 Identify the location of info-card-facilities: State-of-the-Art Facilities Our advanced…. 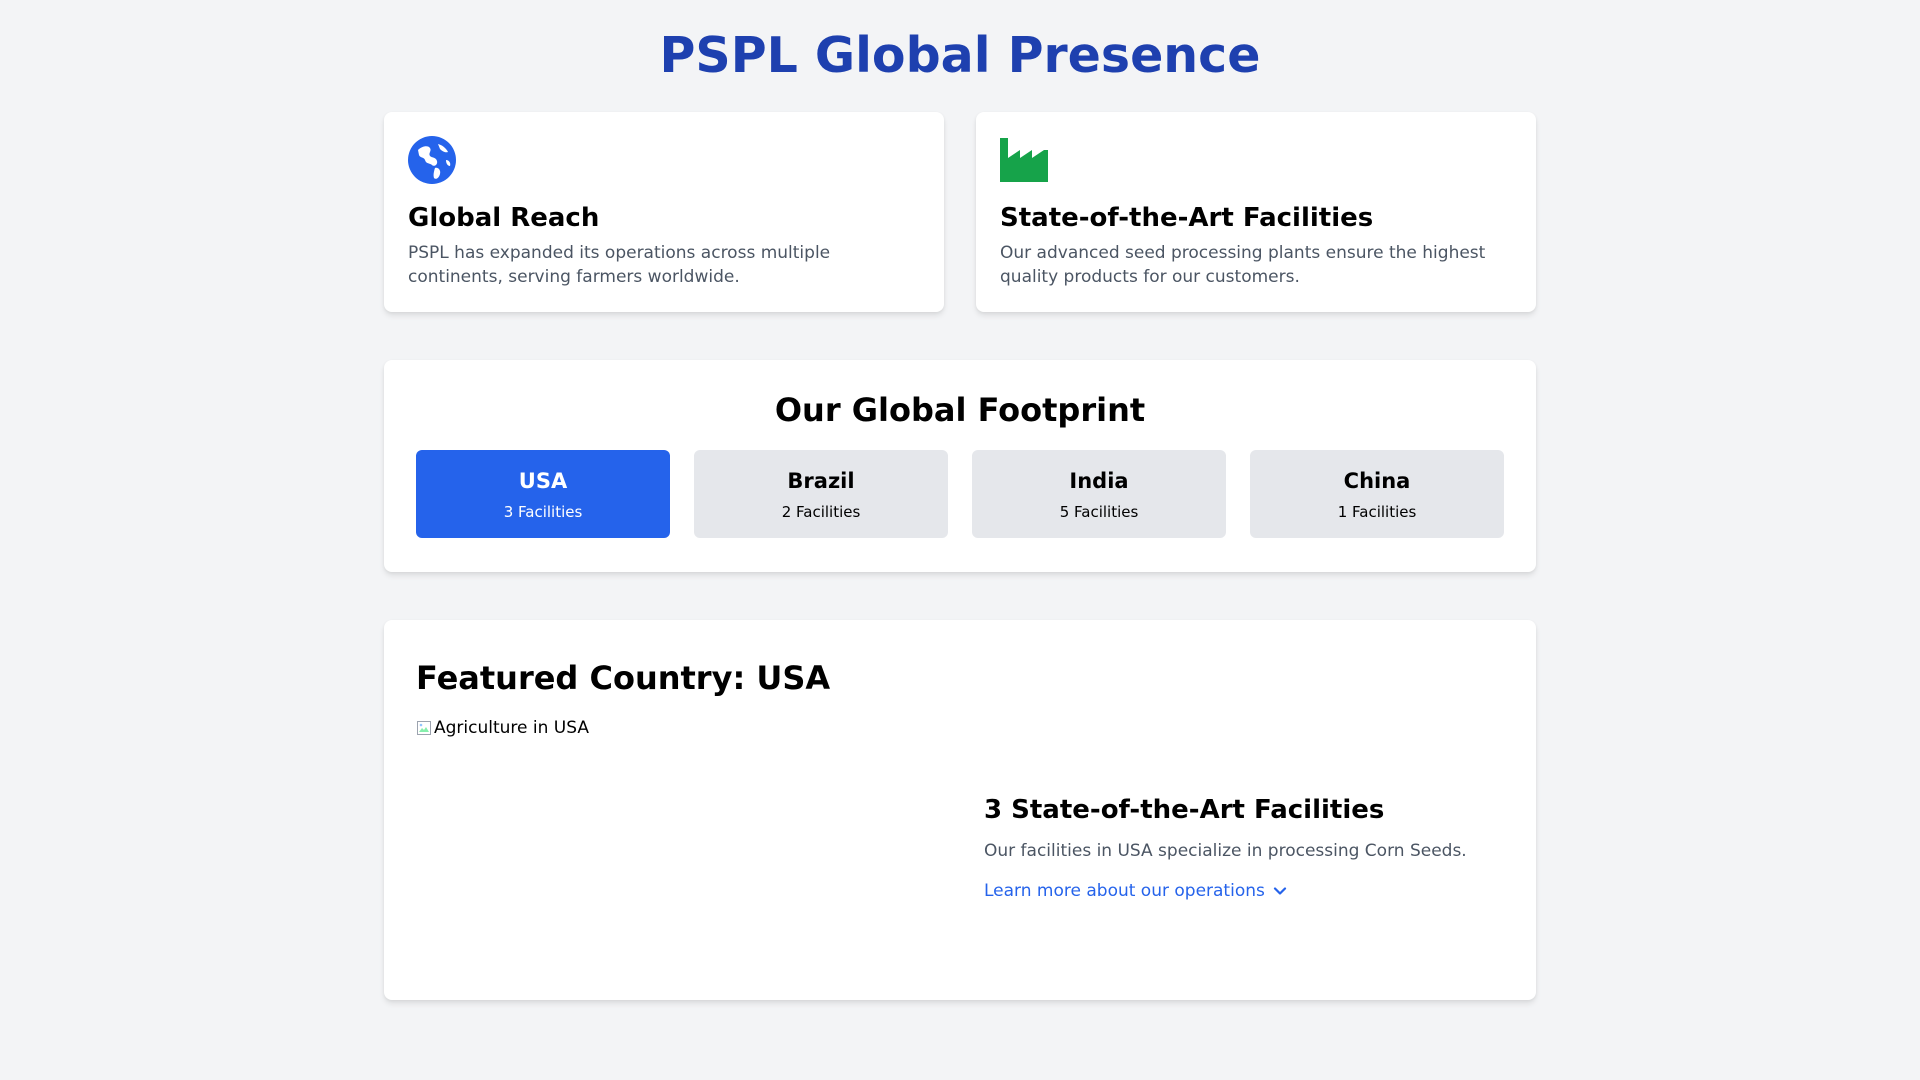
(1256, 212).